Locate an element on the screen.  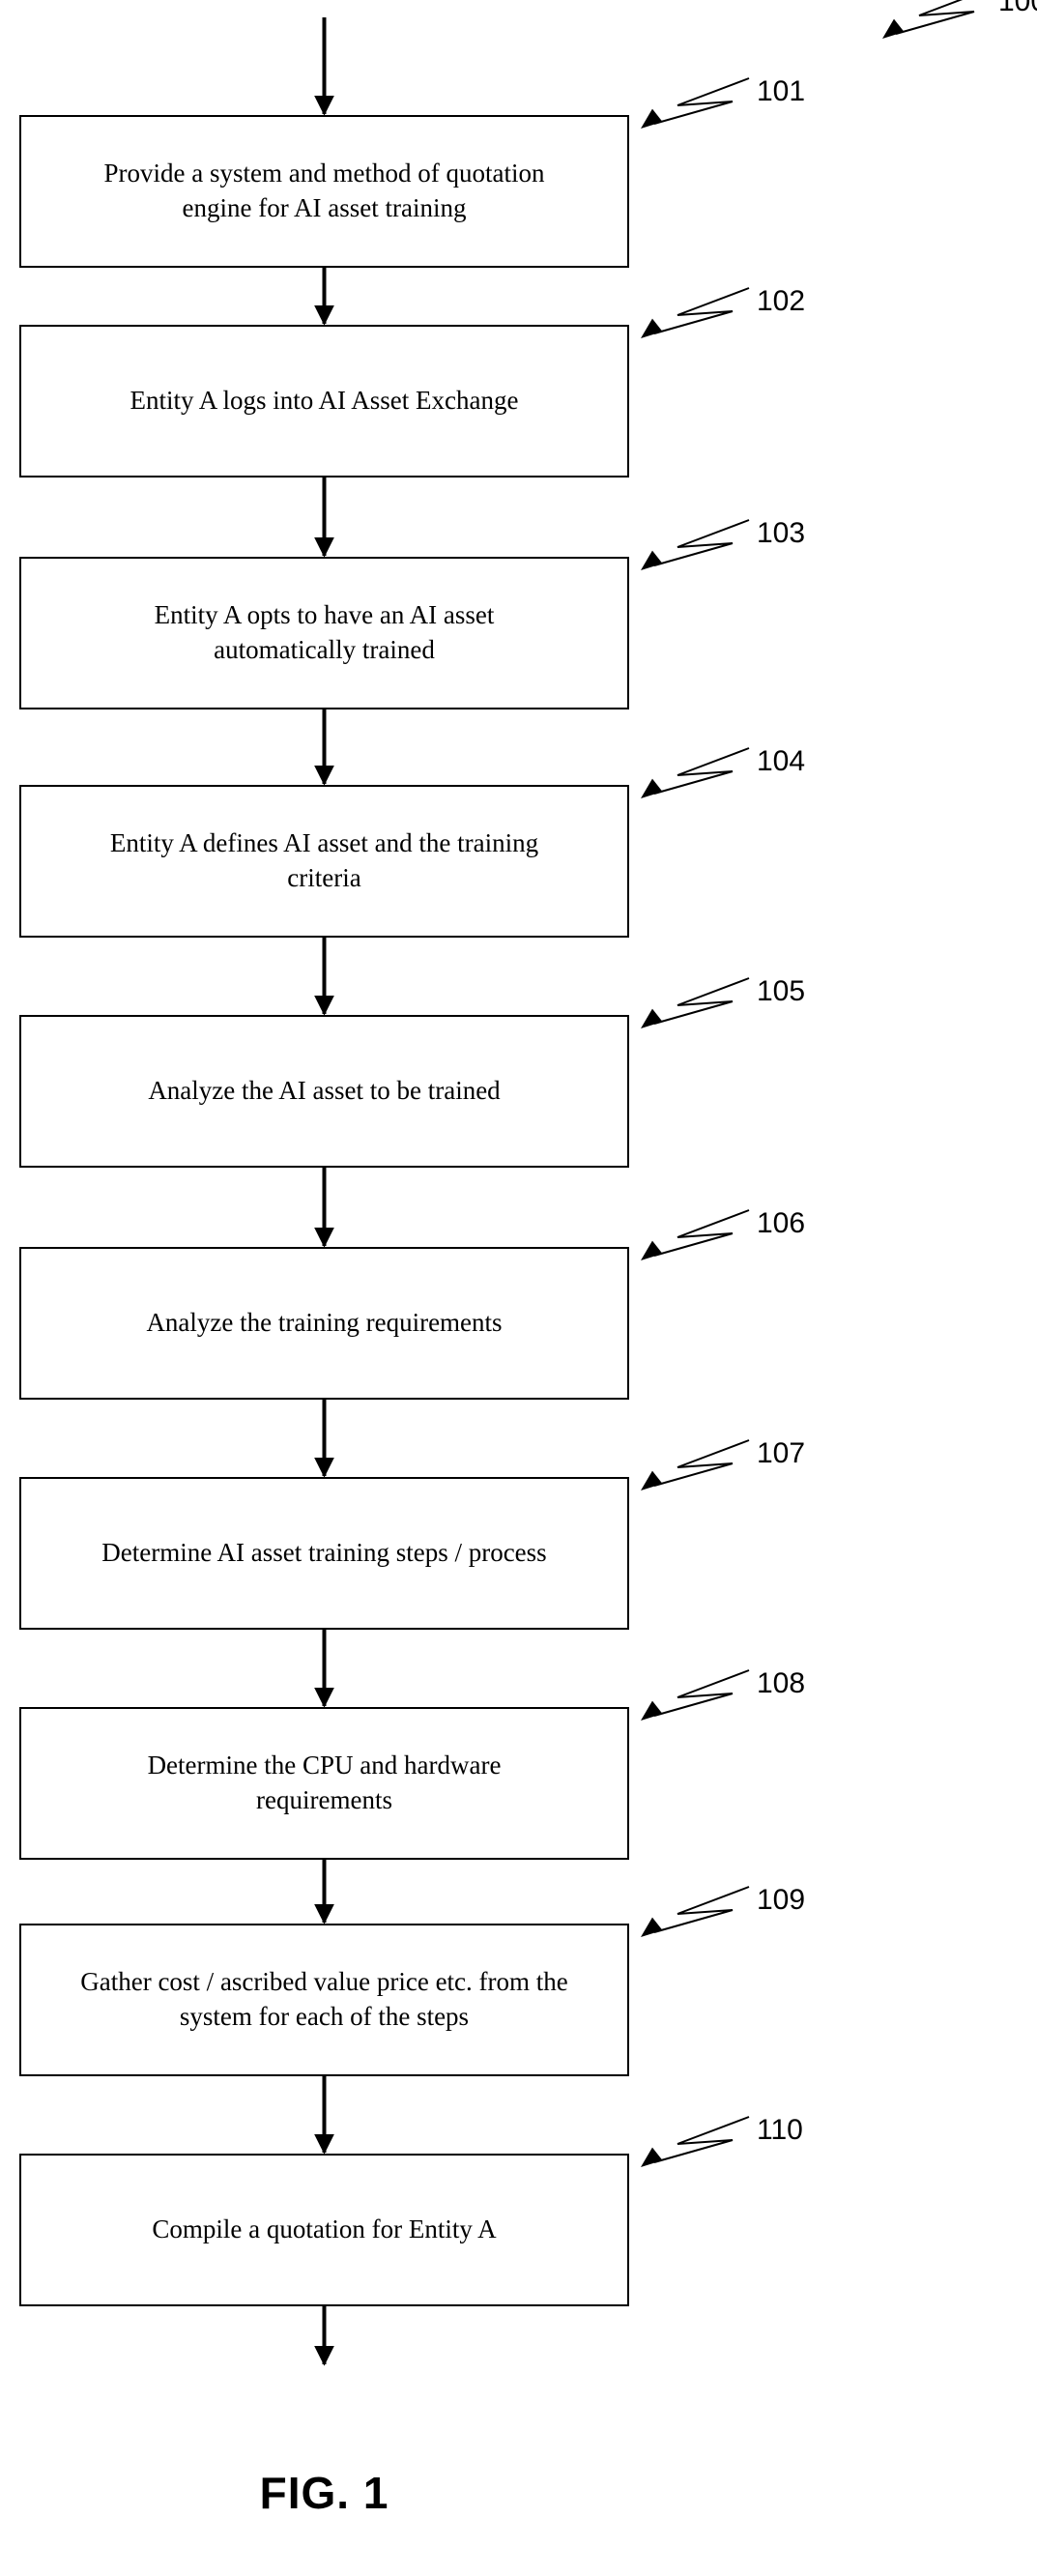
leader-108-arrowhead is located at coordinates (652, 1710).